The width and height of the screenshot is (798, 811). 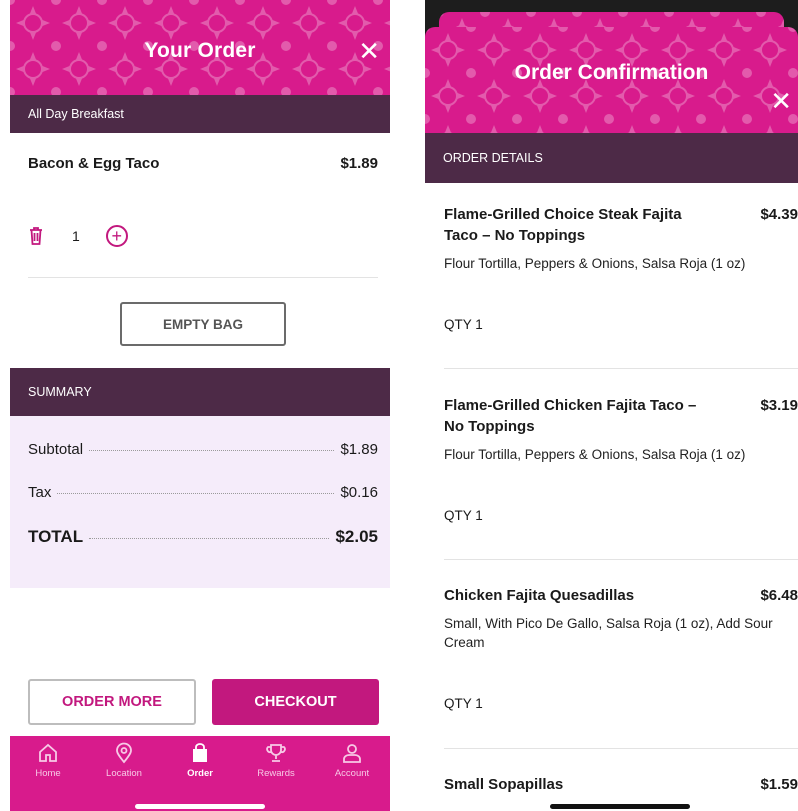 I want to click on tab-account: Account, so click(x=352, y=773).